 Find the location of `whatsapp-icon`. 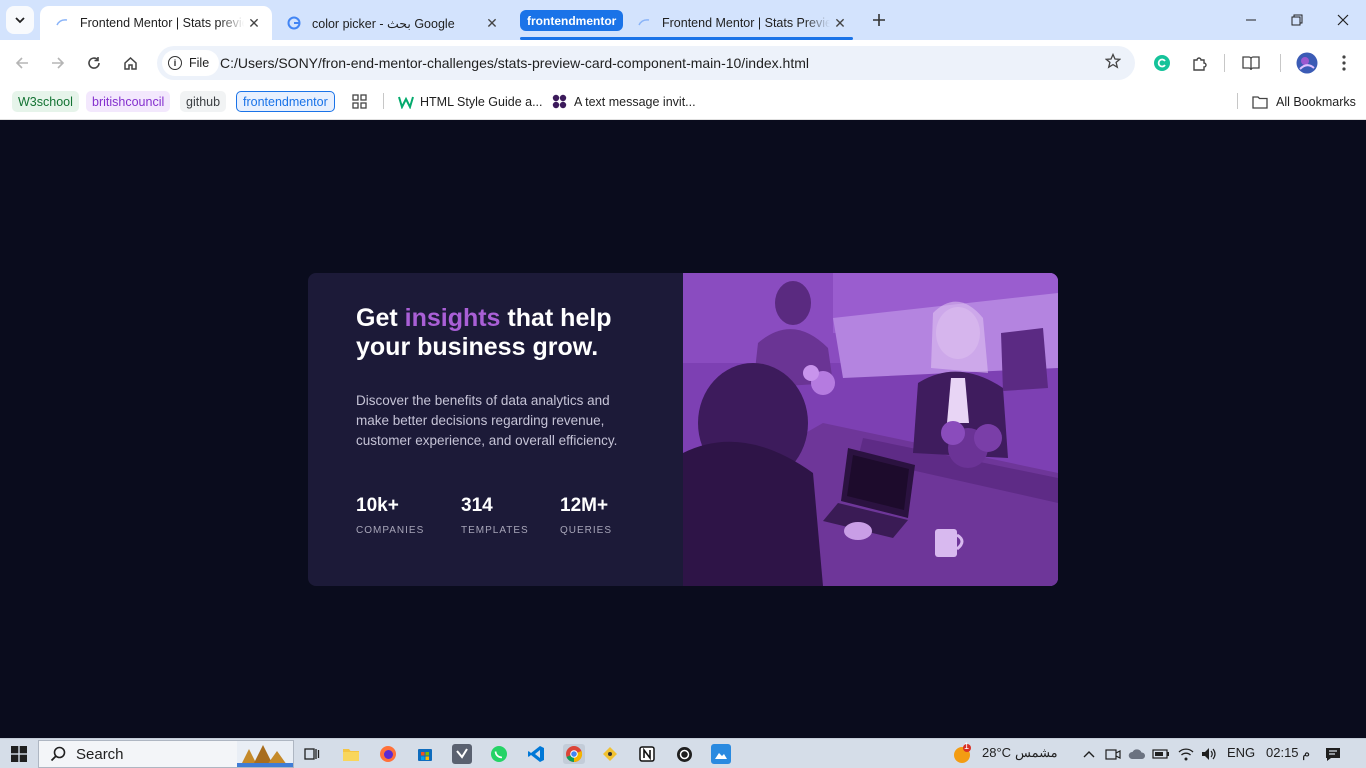

whatsapp-icon is located at coordinates (499, 754).